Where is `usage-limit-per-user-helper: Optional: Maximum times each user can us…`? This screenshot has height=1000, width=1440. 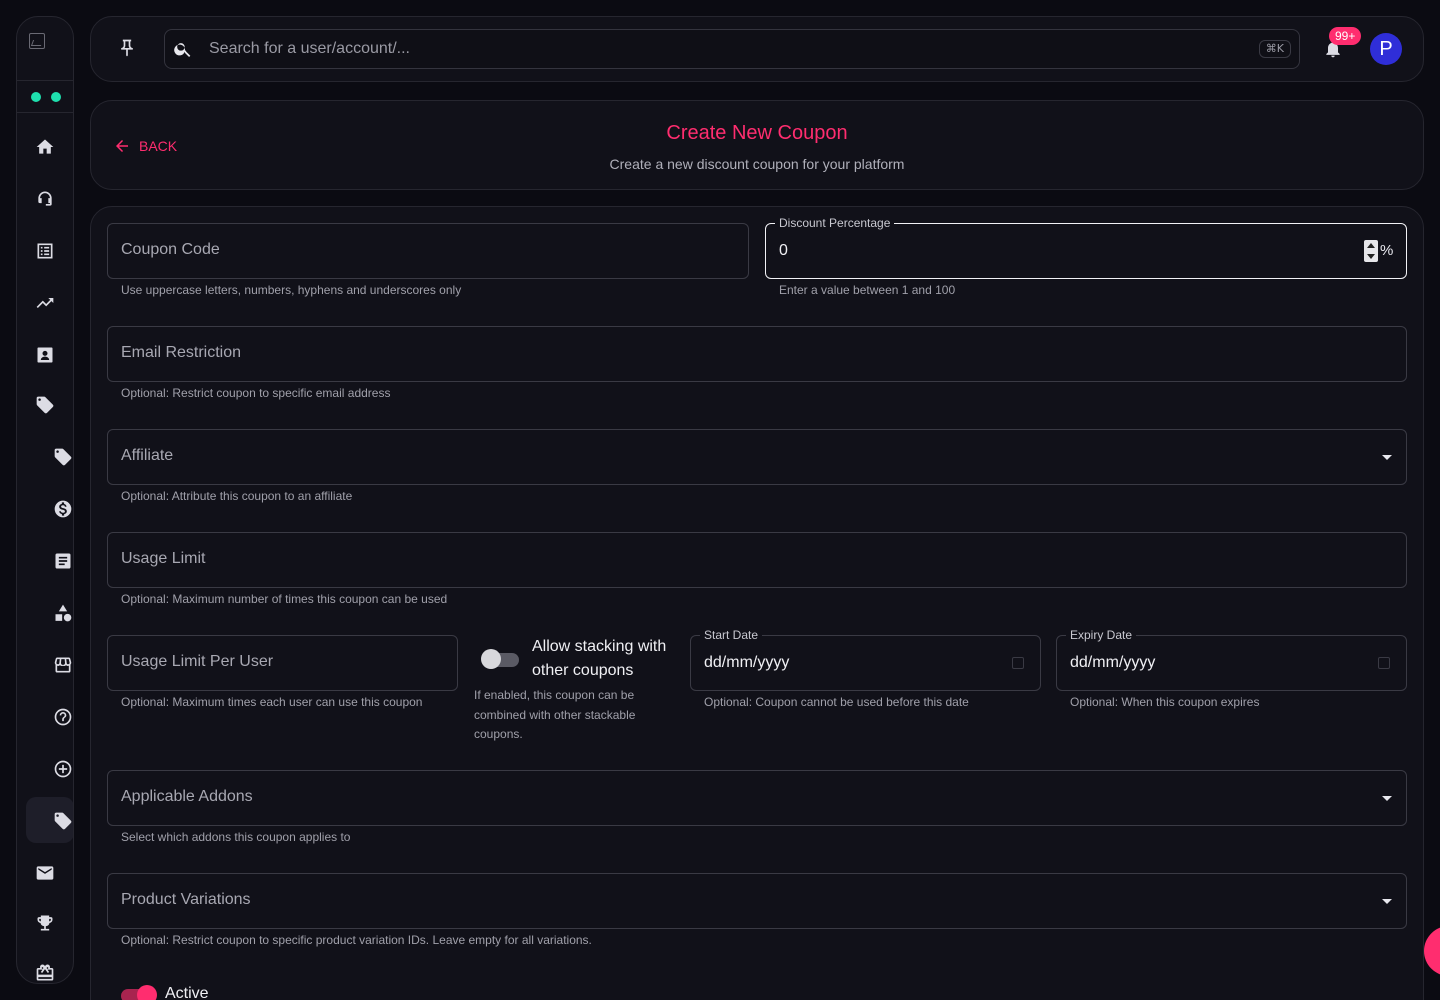
usage-limit-per-user-helper: Optional: Maximum times each user can us… is located at coordinates (272, 702).